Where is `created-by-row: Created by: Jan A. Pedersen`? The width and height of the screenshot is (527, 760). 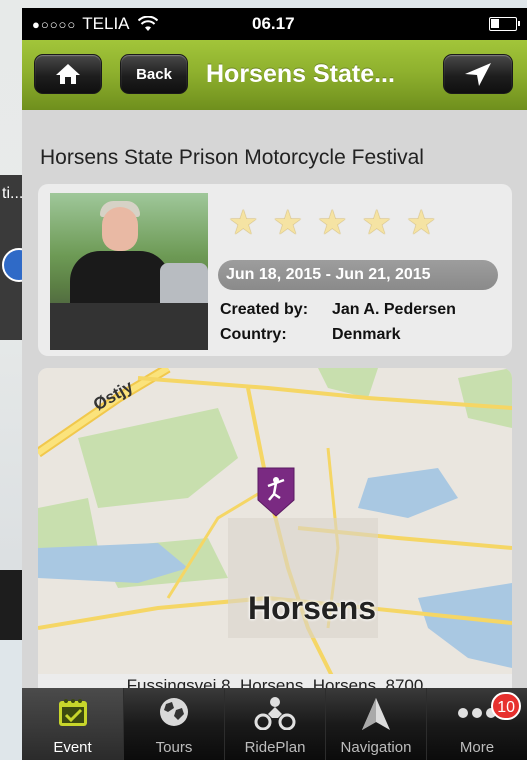 created-by-row: Created by: Jan A. Pedersen is located at coordinates (338, 310).